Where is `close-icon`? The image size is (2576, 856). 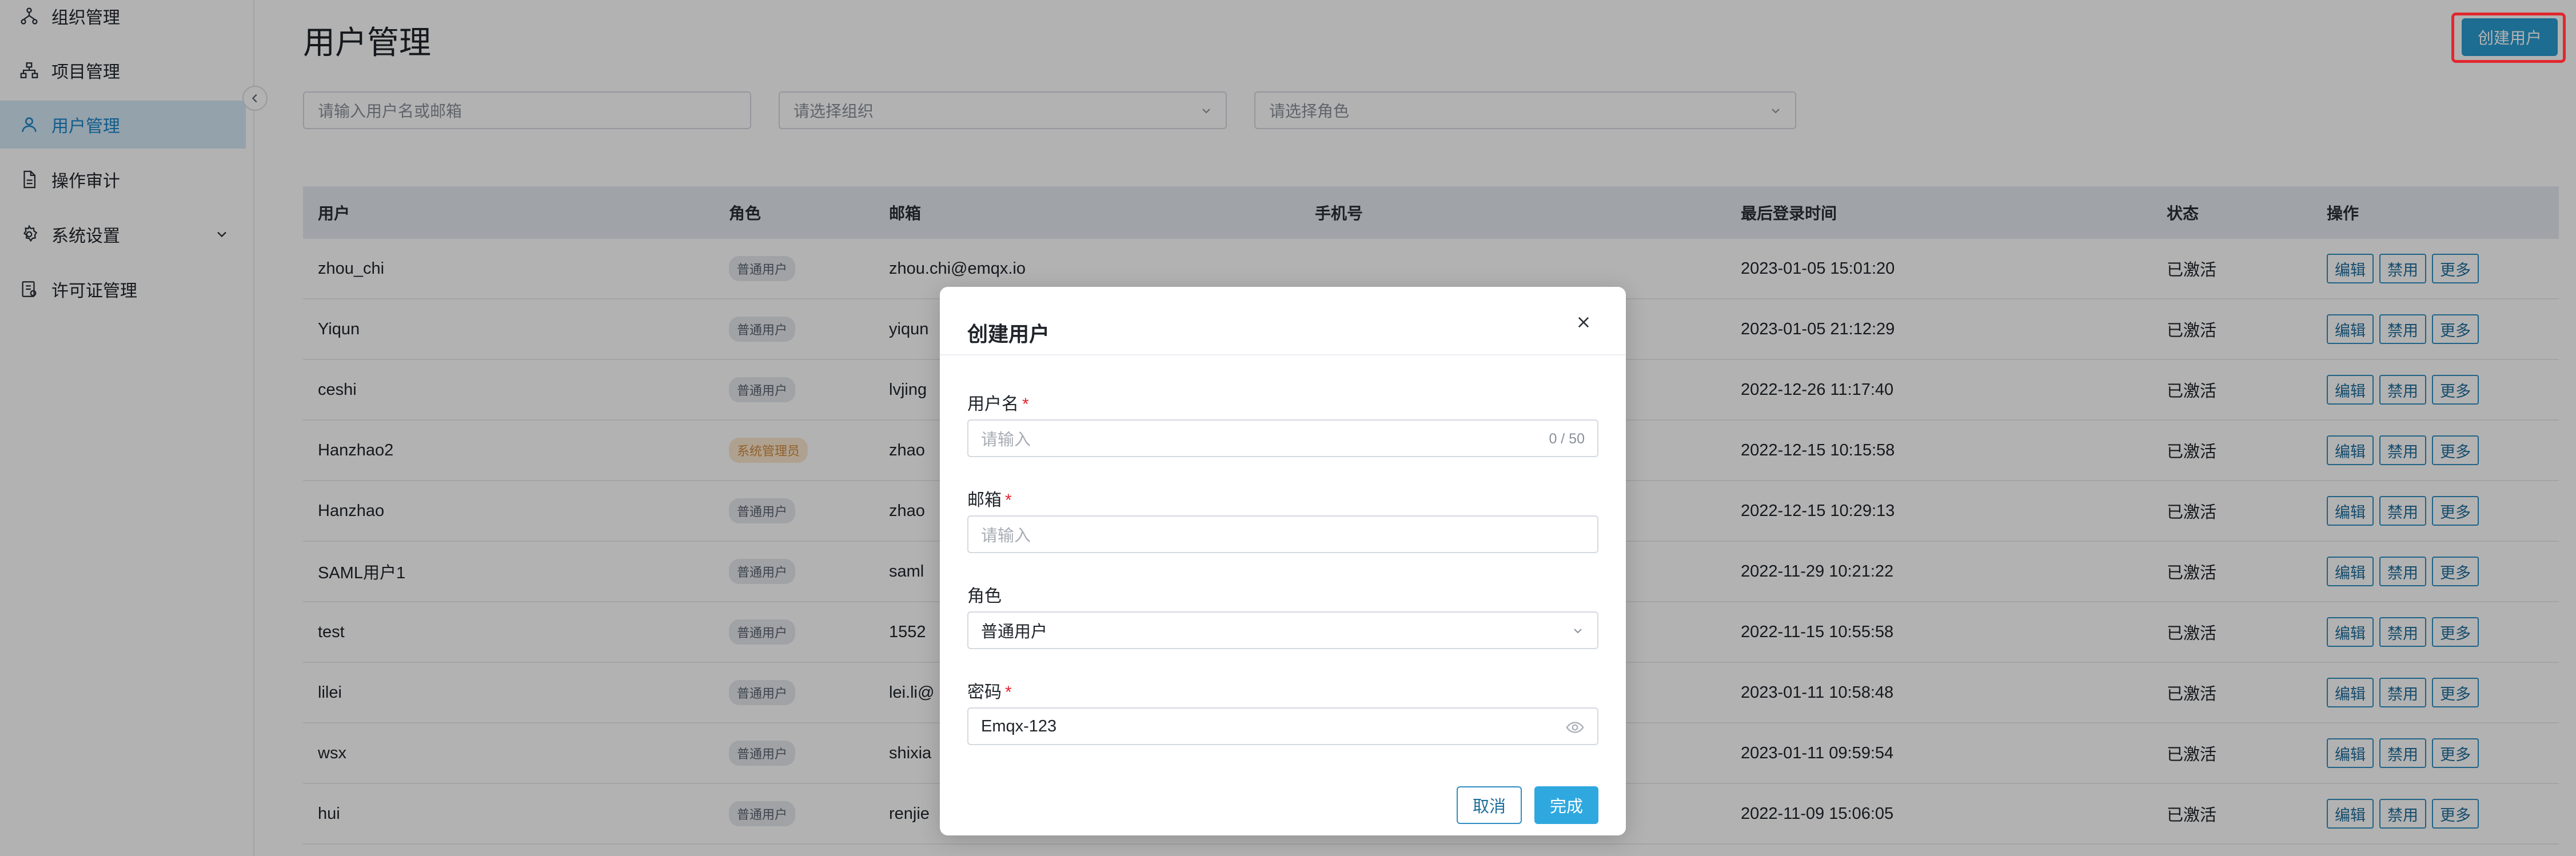 close-icon is located at coordinates (1583, 322).